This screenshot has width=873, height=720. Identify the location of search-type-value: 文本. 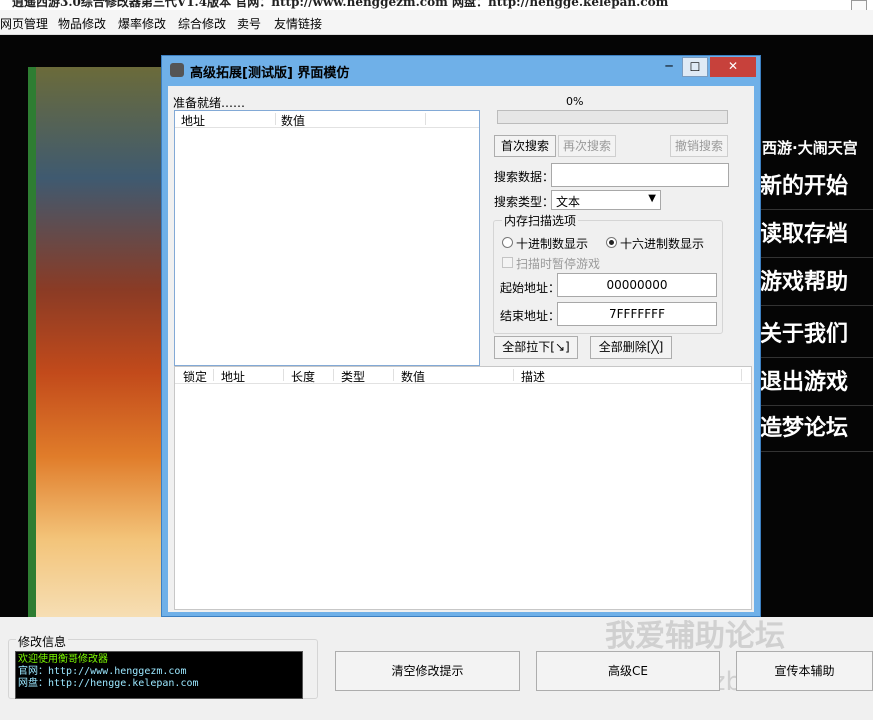
(568, 202).